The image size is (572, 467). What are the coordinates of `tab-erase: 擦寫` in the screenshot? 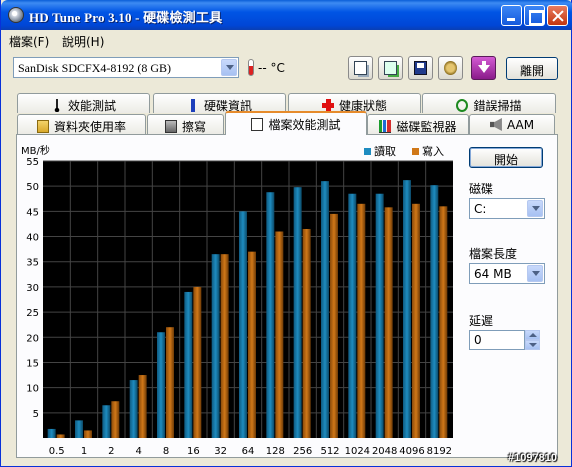 It's located at (185, 124).